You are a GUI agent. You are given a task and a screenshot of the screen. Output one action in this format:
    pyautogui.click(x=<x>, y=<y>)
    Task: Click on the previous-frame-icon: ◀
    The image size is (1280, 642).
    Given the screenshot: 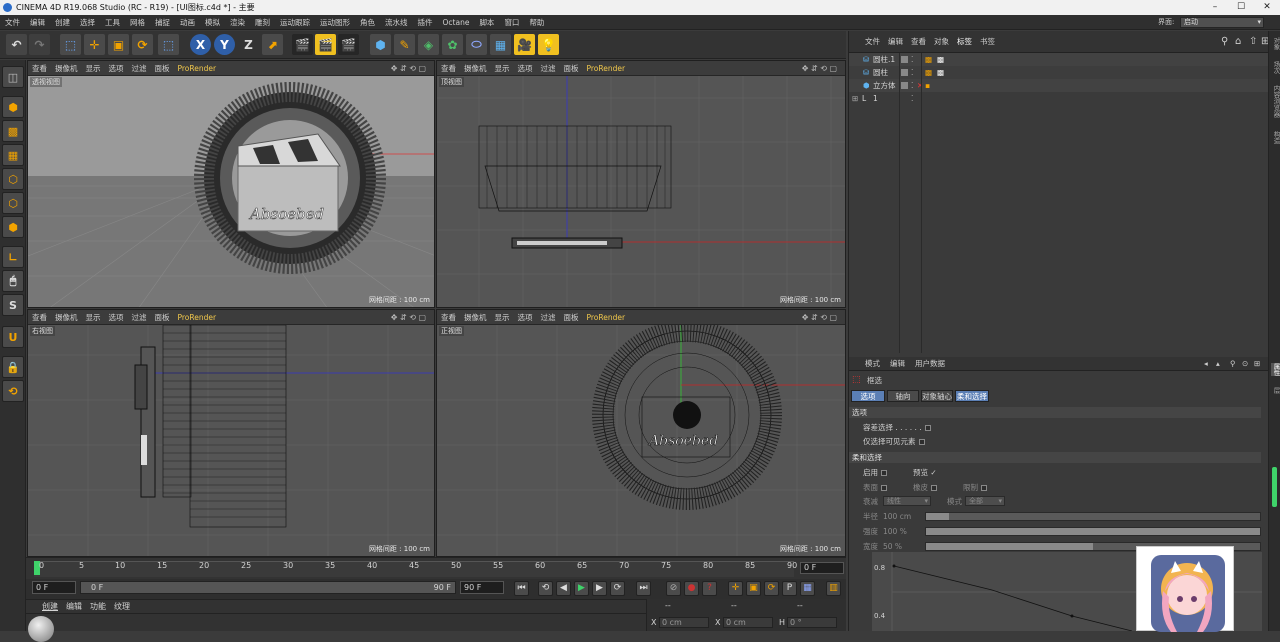 What is the action you would take?
    pyautogui.click(x=563, y=588)
    